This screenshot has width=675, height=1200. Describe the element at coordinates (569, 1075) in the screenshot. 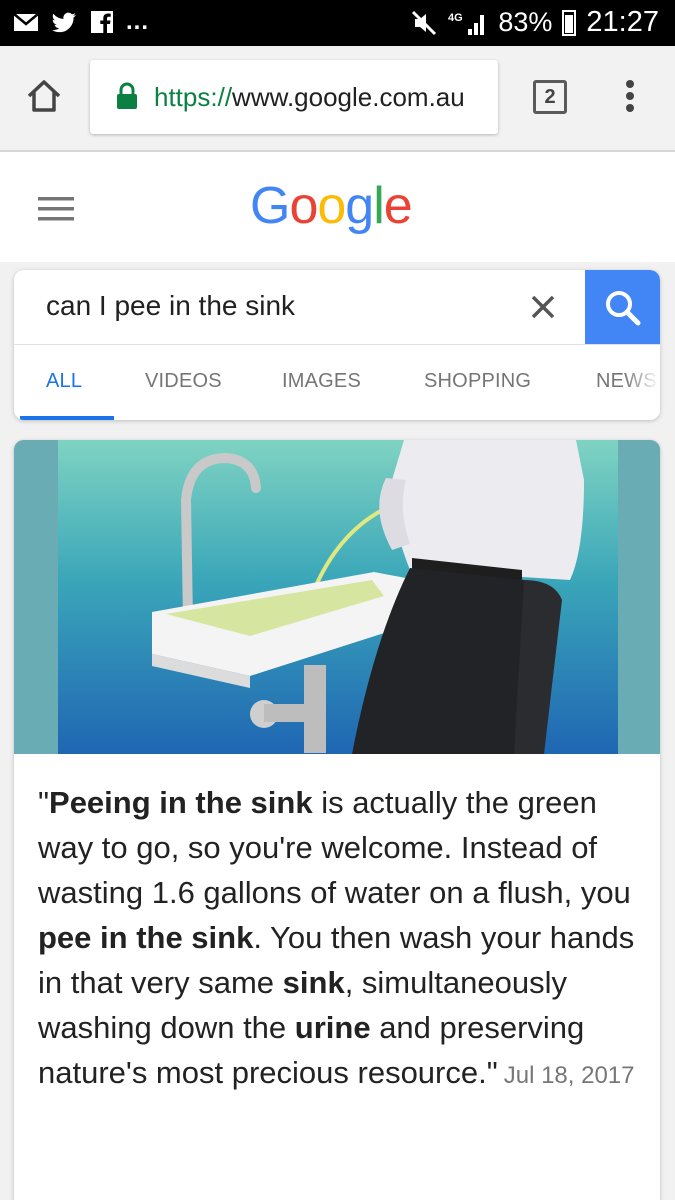

I see `snippet-date: Jul 18, 2017` at that location.